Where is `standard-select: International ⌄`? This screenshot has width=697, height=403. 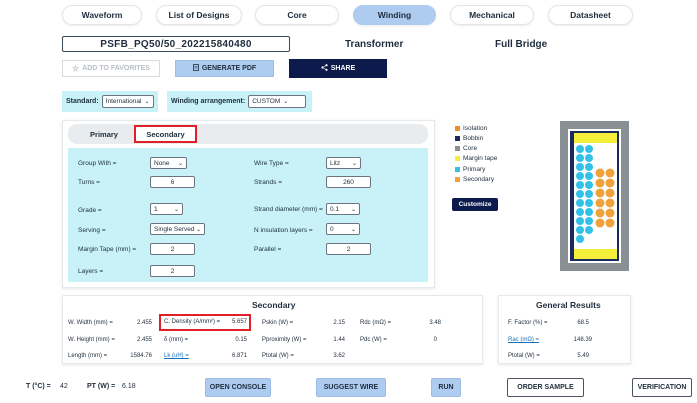
standard-select: International ⌄ is located at coordinates (127, 101).